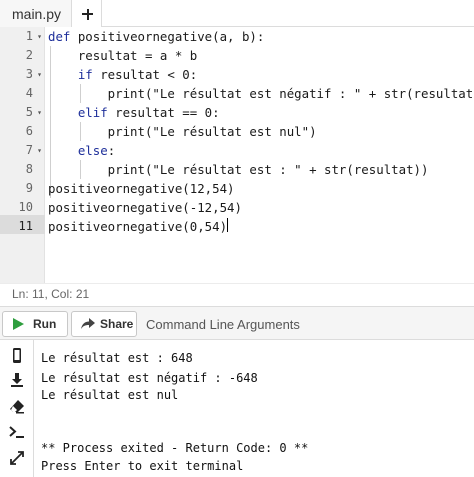 This screenshot has width=474, height=477. I want to click on share-icon, so click(88, 323).